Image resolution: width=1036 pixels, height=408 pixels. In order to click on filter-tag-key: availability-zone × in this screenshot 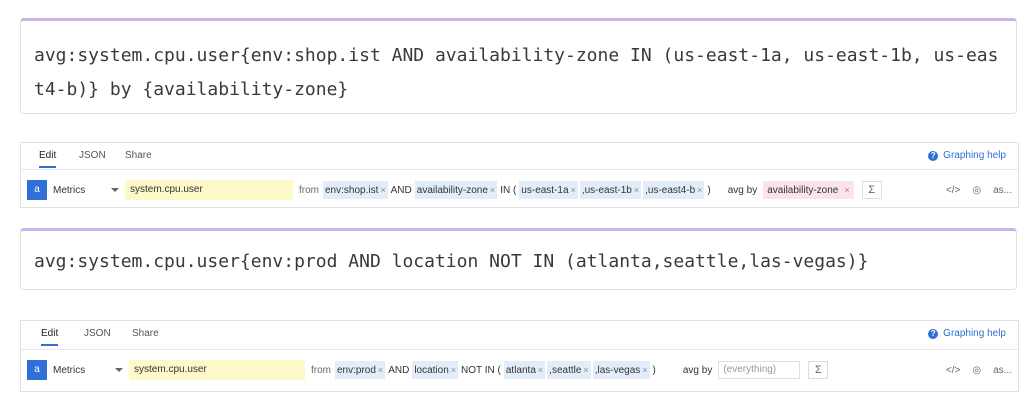, I will do `click(456, 190)`.